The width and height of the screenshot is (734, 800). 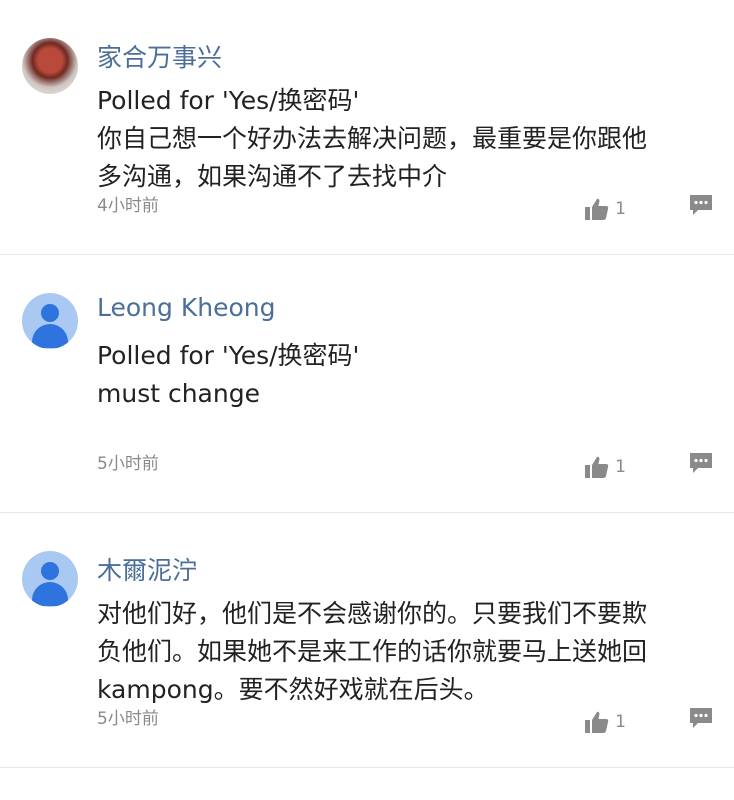 What do you see at coordinates (372, 138) in the screenshot?
I see `comment-line: 你自己想一个好办法去解决问题，最重要是你跟他` at bounding box center [372, 138].